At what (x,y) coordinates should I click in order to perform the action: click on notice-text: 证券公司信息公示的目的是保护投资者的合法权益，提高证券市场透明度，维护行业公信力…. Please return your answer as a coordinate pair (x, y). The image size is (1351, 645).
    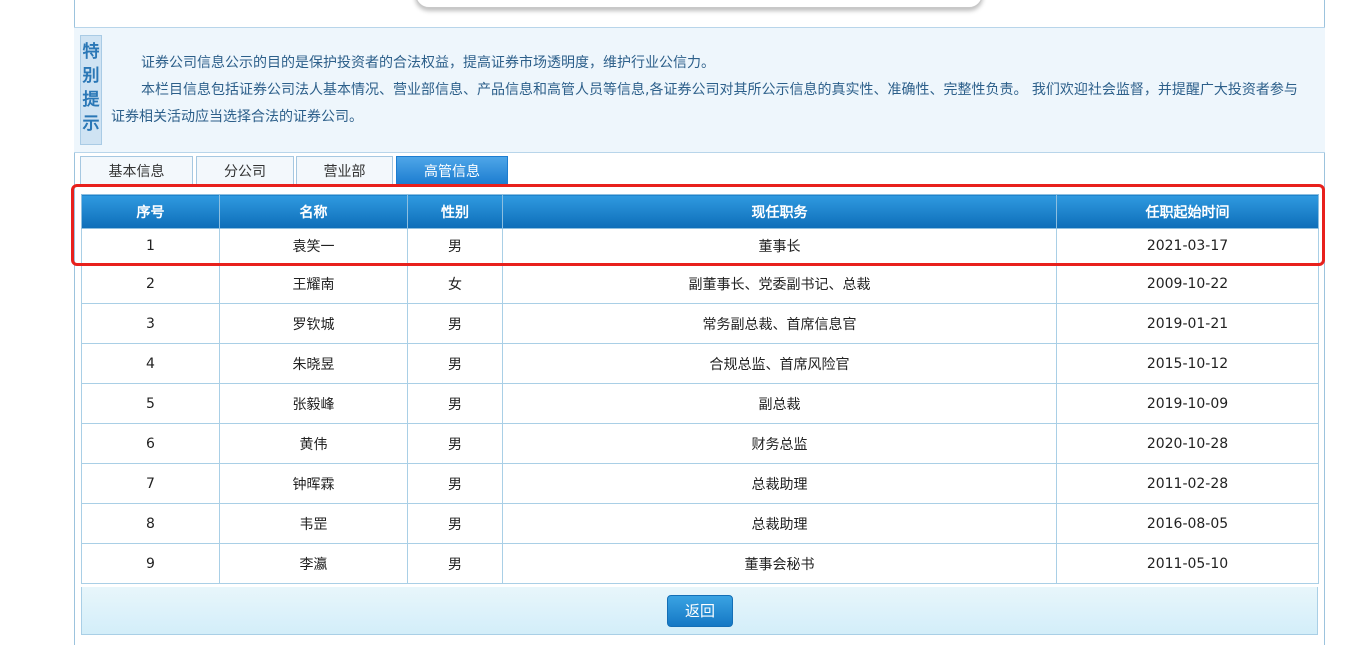
    Looking at the image, I should click on (711, 90).